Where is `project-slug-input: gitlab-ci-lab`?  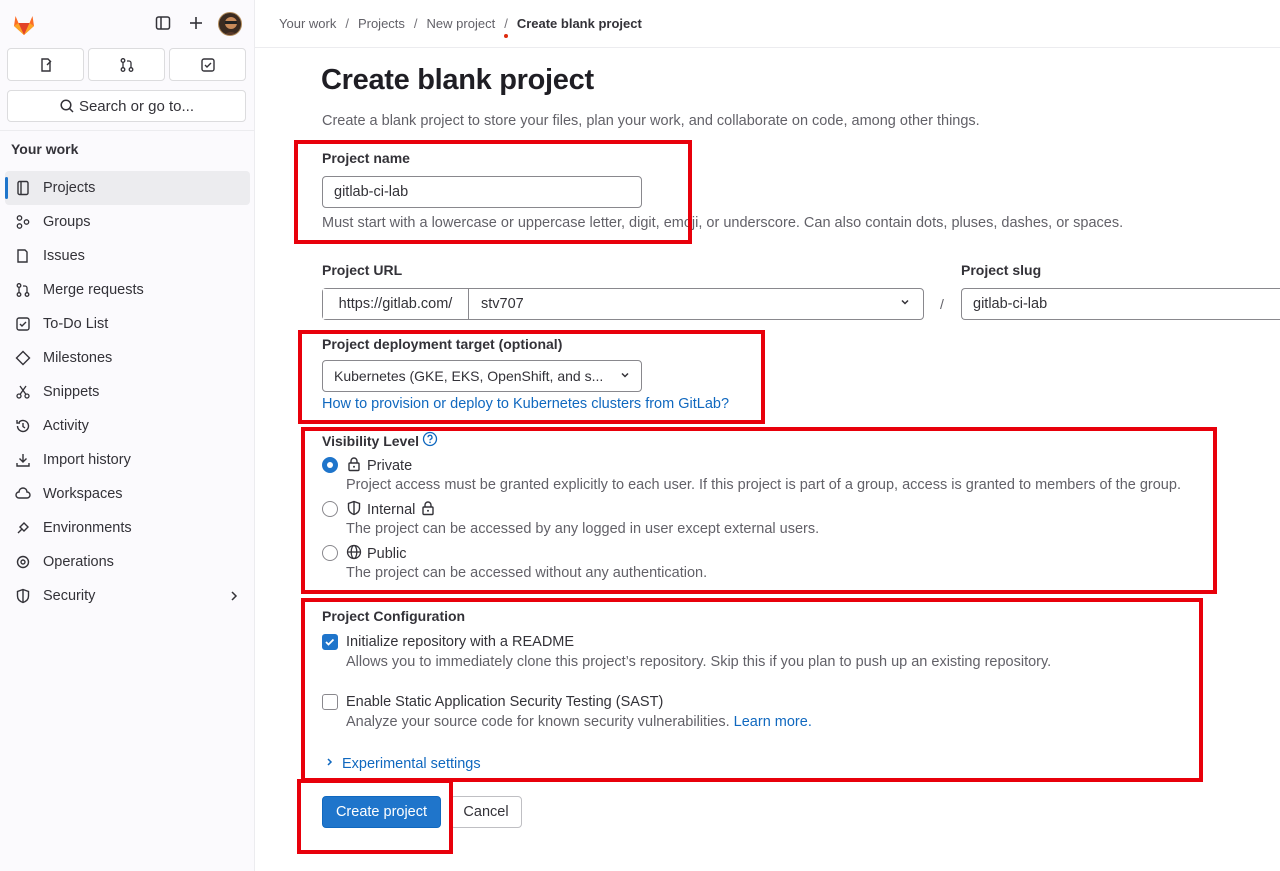 project-slug-input: gitlab-ci-lab is located at coordinates (1120, 304).